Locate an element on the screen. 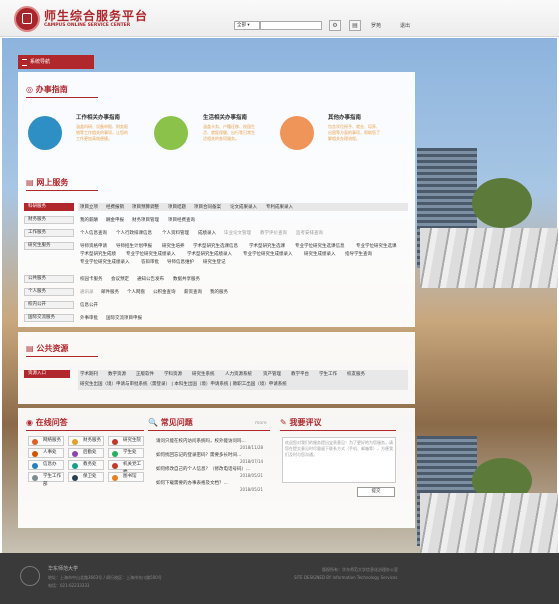 The image size is (559, 604). resource-link: 学生工作 is located at coordinates (328, 374).